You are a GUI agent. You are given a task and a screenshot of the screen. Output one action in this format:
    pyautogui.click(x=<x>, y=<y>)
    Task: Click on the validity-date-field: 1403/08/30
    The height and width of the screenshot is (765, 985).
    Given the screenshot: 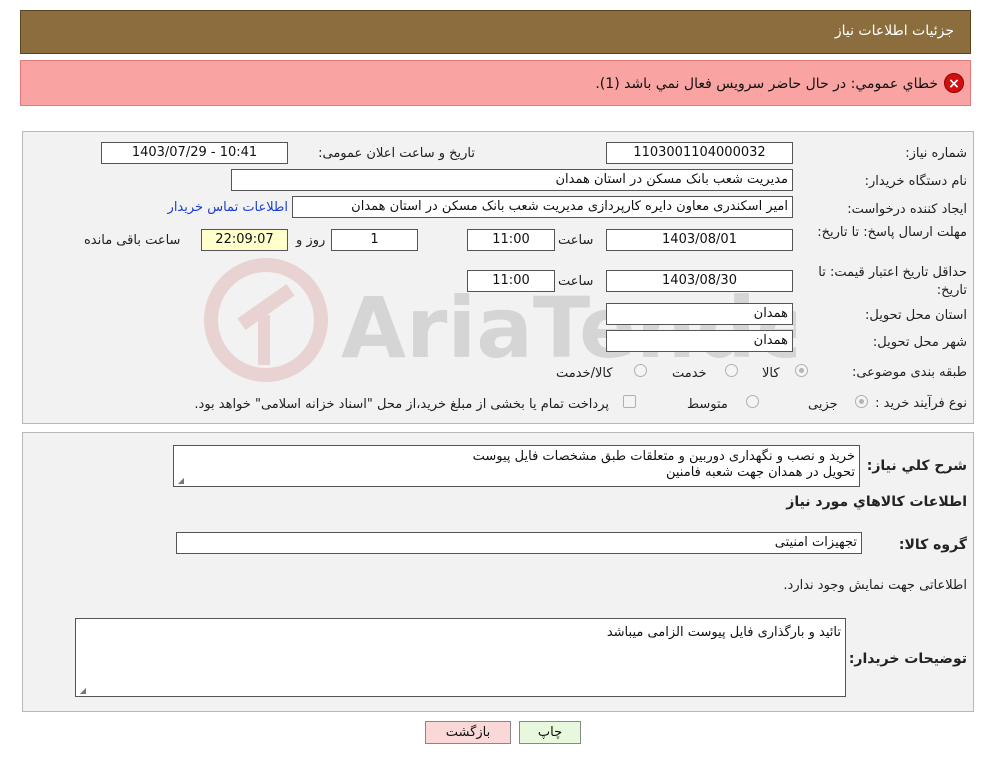 What is the action you would take?
    pyautogui.click(x=699, y=281)
    